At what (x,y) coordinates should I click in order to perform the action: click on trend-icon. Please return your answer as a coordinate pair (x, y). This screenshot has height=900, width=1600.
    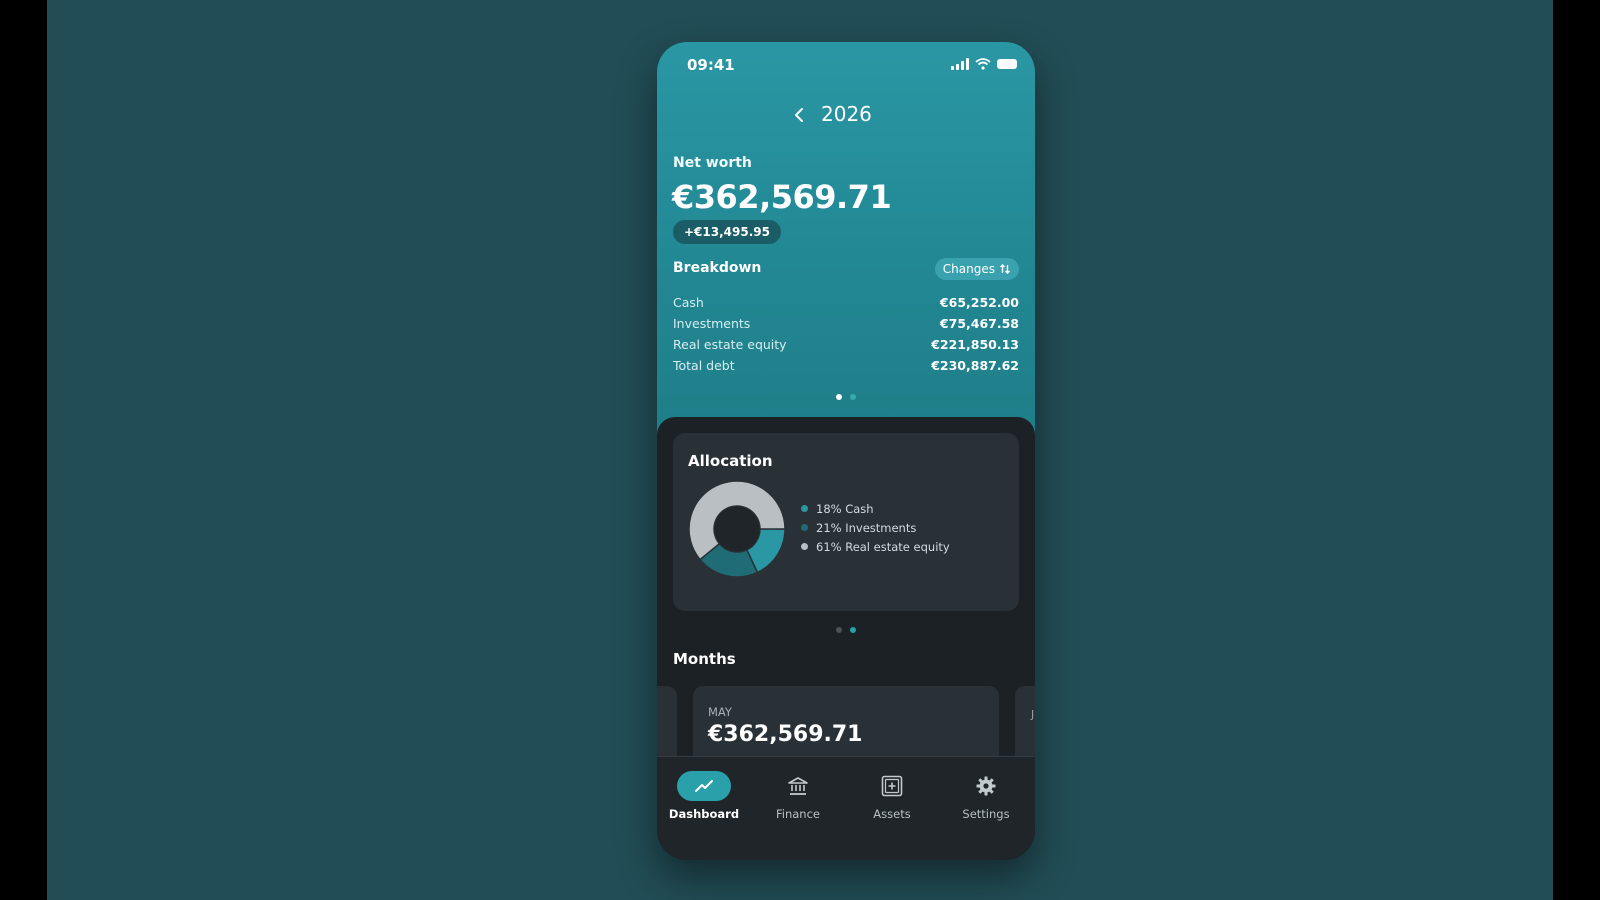
    Looking at the image, I should click on (704, 786).